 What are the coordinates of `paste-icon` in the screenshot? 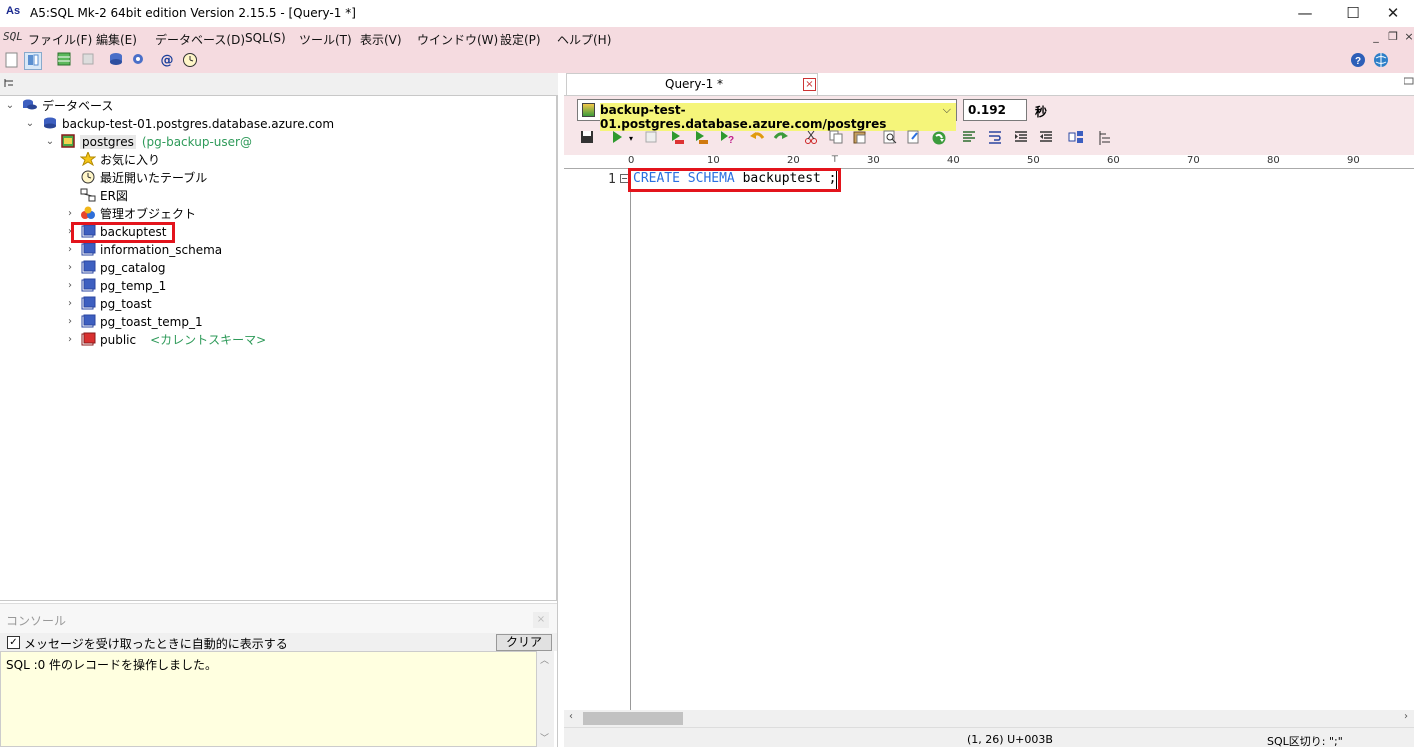 It's located at (860, 139).